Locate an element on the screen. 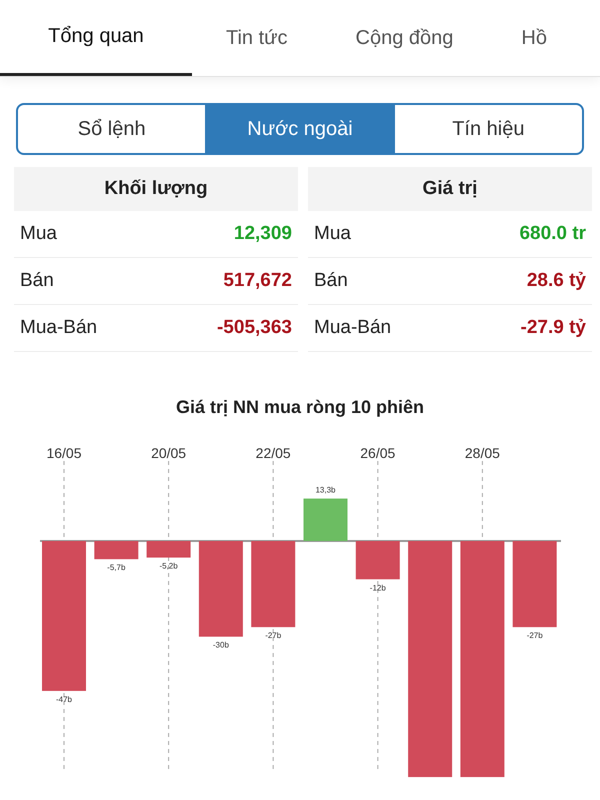 The width and height of the screenshot is (600, 800). row-value: -27.9 tỷ is located at coordinates (553, 328).